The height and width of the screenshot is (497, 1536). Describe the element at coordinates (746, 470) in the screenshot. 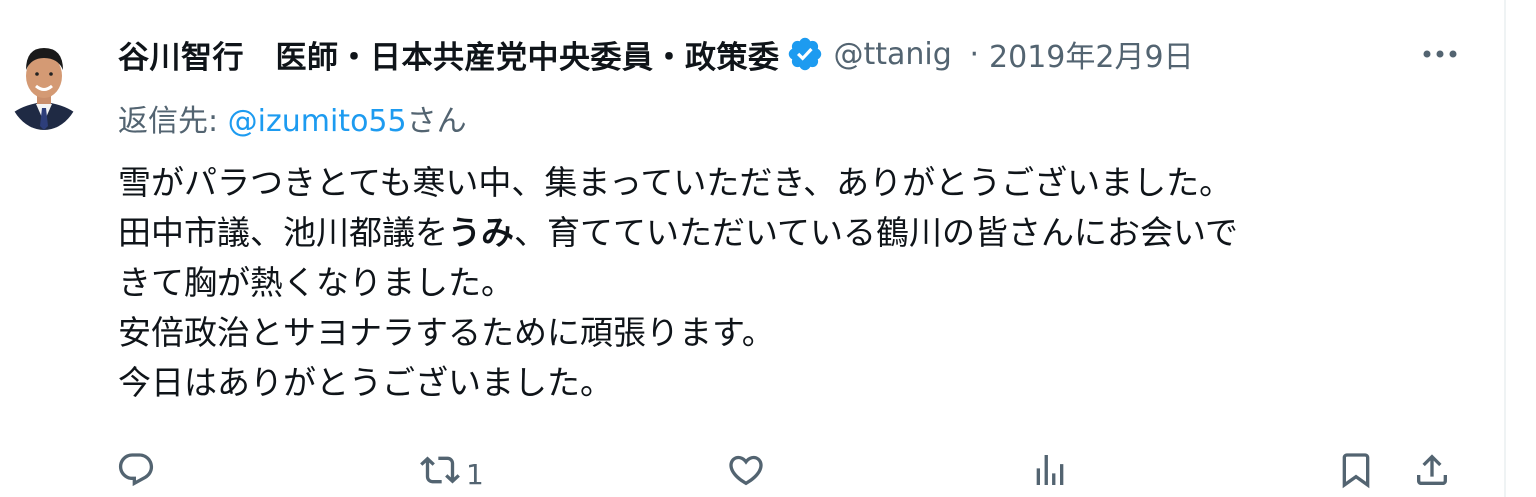

I see `heart-icon` at that location.